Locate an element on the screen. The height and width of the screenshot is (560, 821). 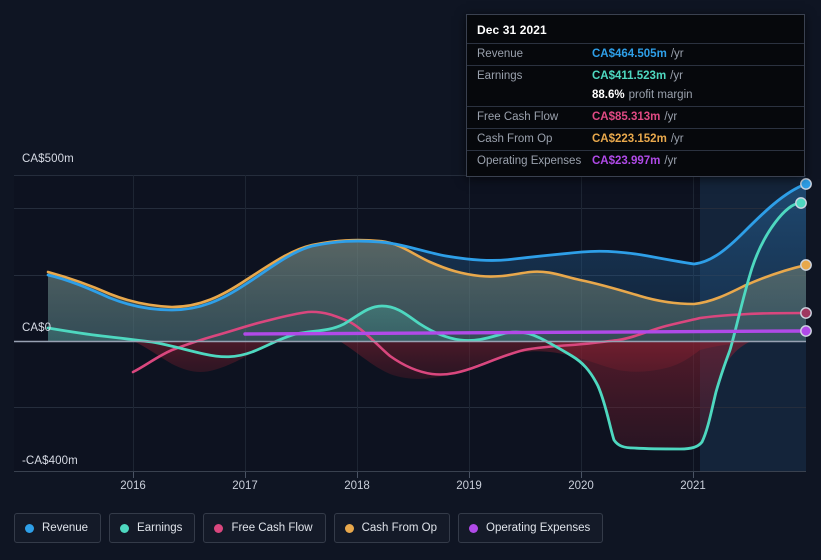
tooltip-row-revenue: Revenue CA$464.505m /yr is located at coordinates (635, 54).